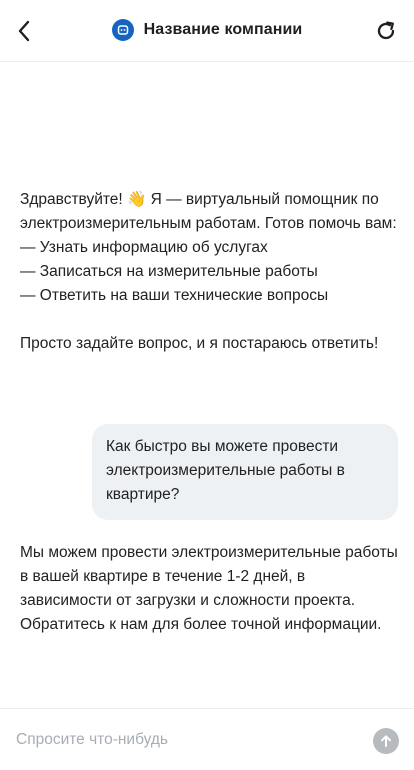 The width and height of the screenshot is (414, 770). Describe the element at coordinates (186, 740) in the screenshot. I see `message-input` at that location.